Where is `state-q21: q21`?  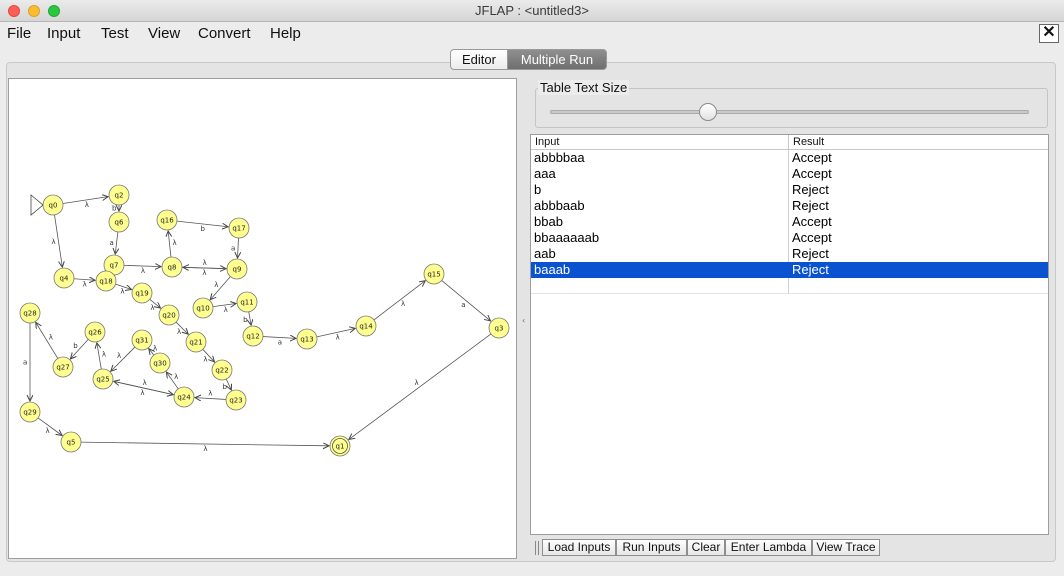
state-q21: q21 is located at coordinates (196, 342).